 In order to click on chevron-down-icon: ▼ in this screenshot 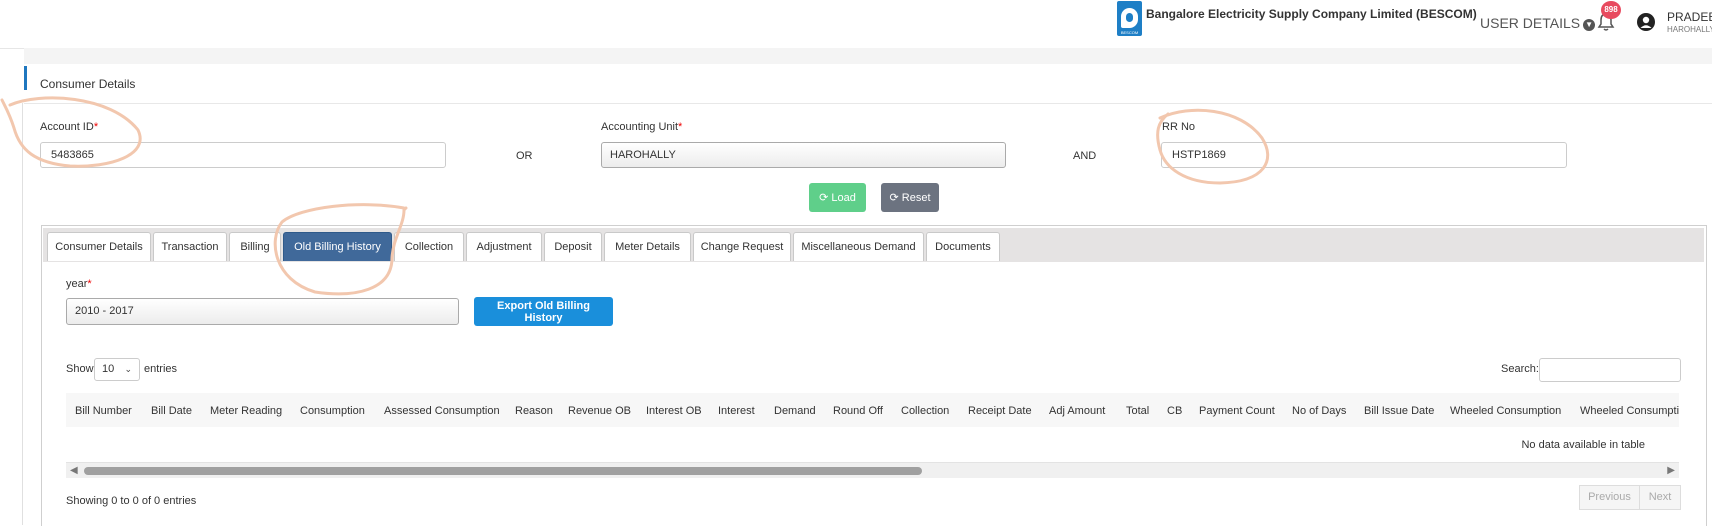, I will do `click(1589, 25)`.